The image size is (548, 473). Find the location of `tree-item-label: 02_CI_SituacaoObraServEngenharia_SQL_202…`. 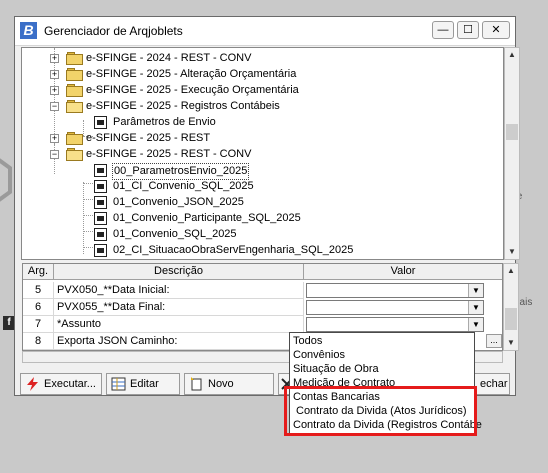

tree-item-label: 02_CI_SituacaoObraServEngenharia_SQL_202… is located at coordinates (233, 250).